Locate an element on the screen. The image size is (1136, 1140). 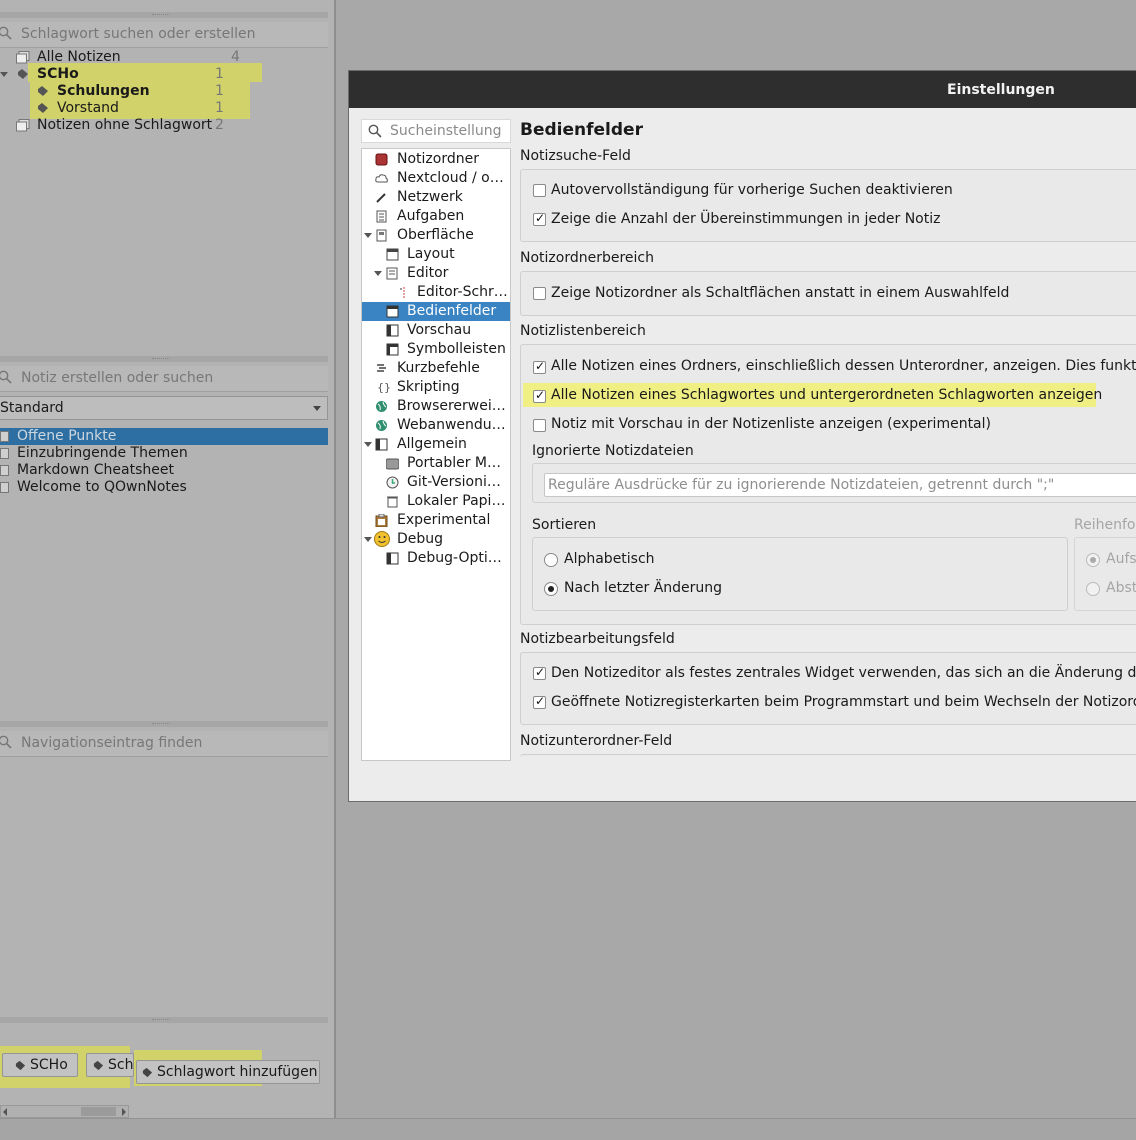
dialog-title: Einstellungen is located at coordinates (1001, 90).